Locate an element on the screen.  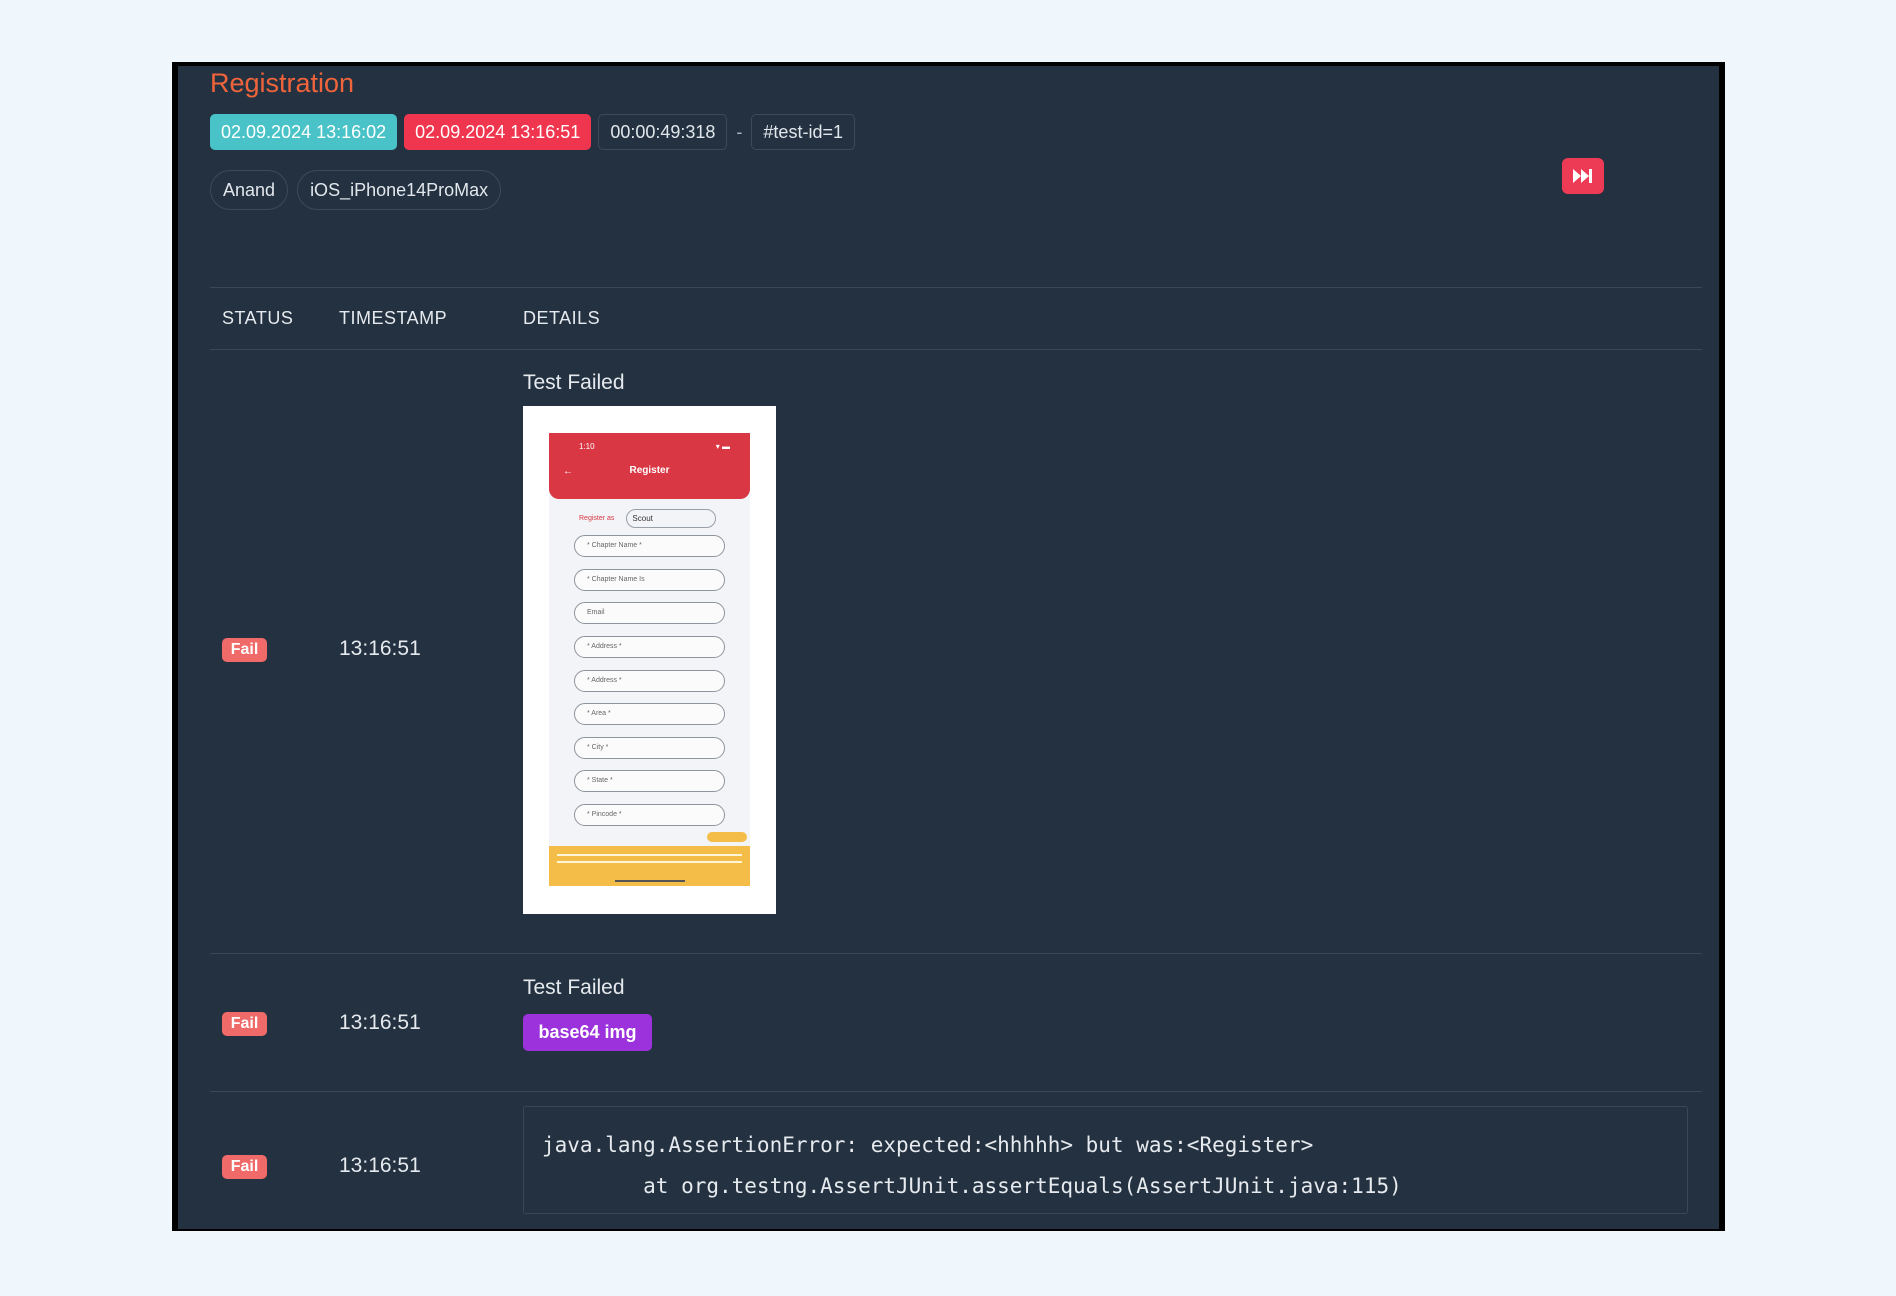
screenshot-field: * Area * is located at coordinates (649, 714).